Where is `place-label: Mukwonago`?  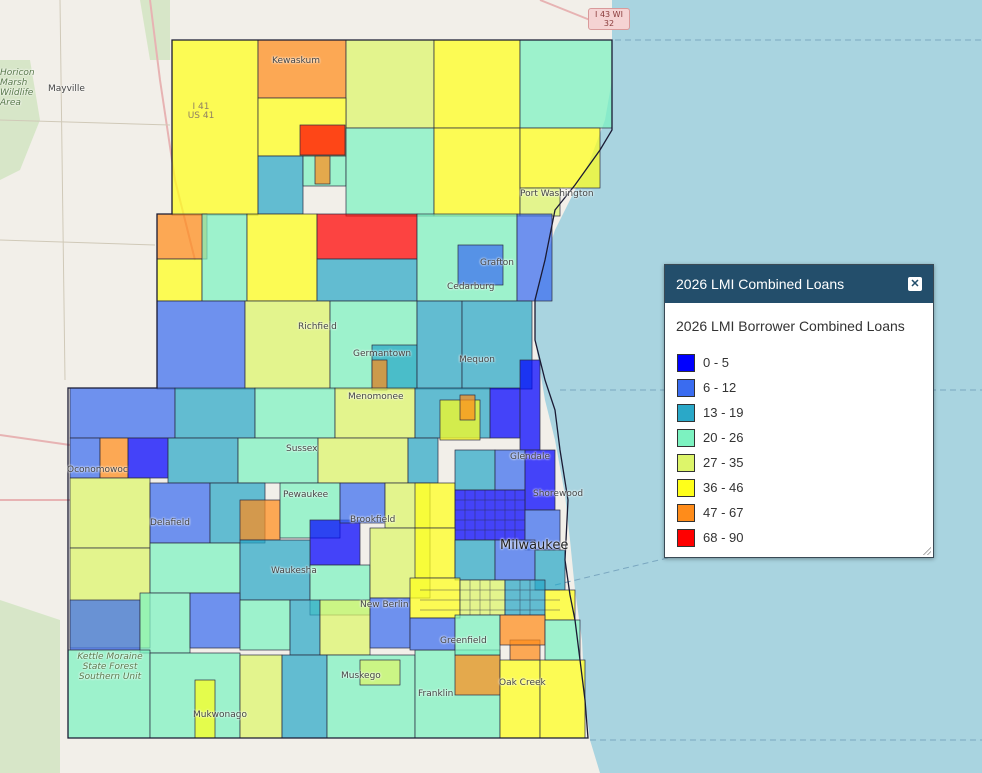 place-label: Mukwonago is located at coordinates (220, 715).